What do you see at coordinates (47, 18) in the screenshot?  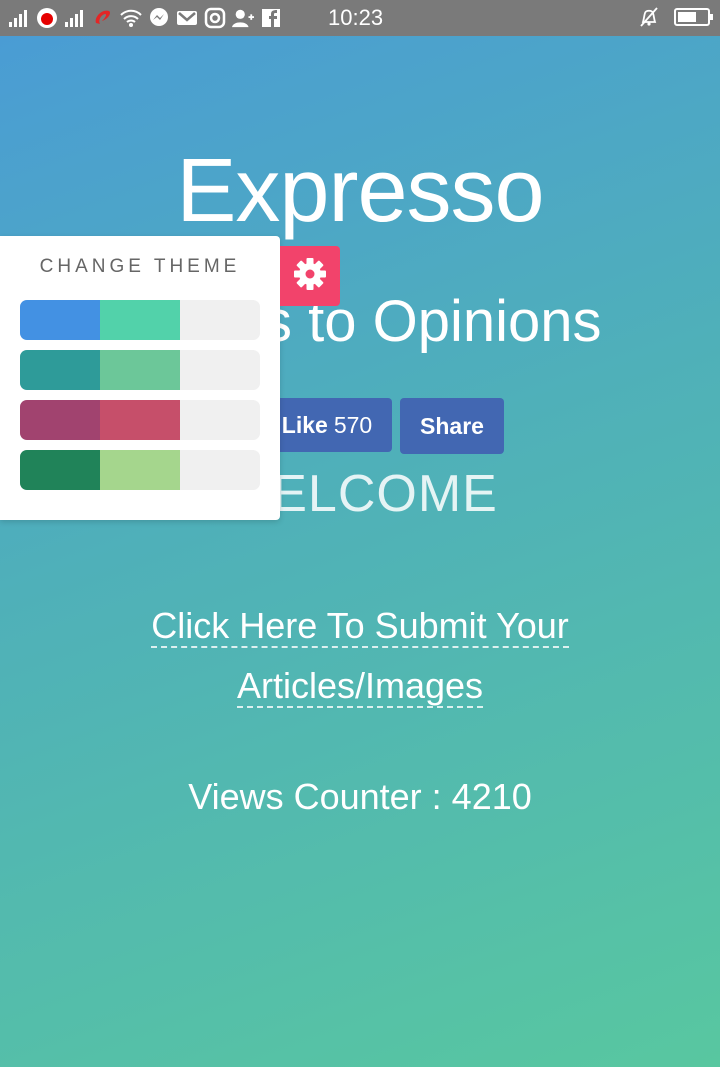 I see `vodafone-icon` at bounding box center [47, 18].